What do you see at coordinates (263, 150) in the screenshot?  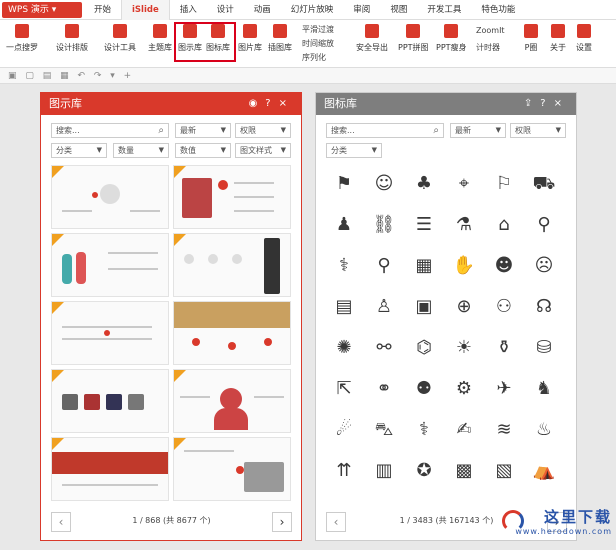 I see `style-select: 图文样式 ▼` at bounding box center [263, 150].